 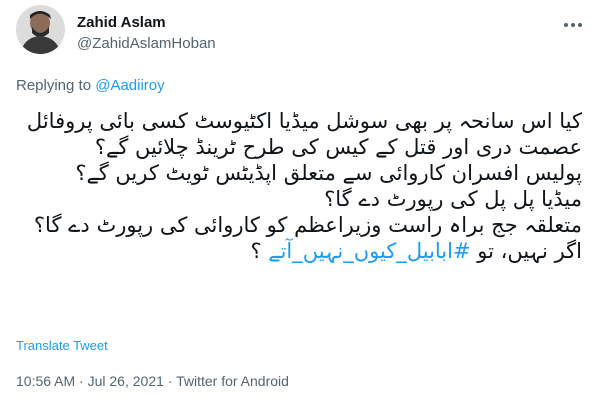 I want to click on tweet-last-line-prefix: اگر نہیں، تو, so click(x=529, y=251).